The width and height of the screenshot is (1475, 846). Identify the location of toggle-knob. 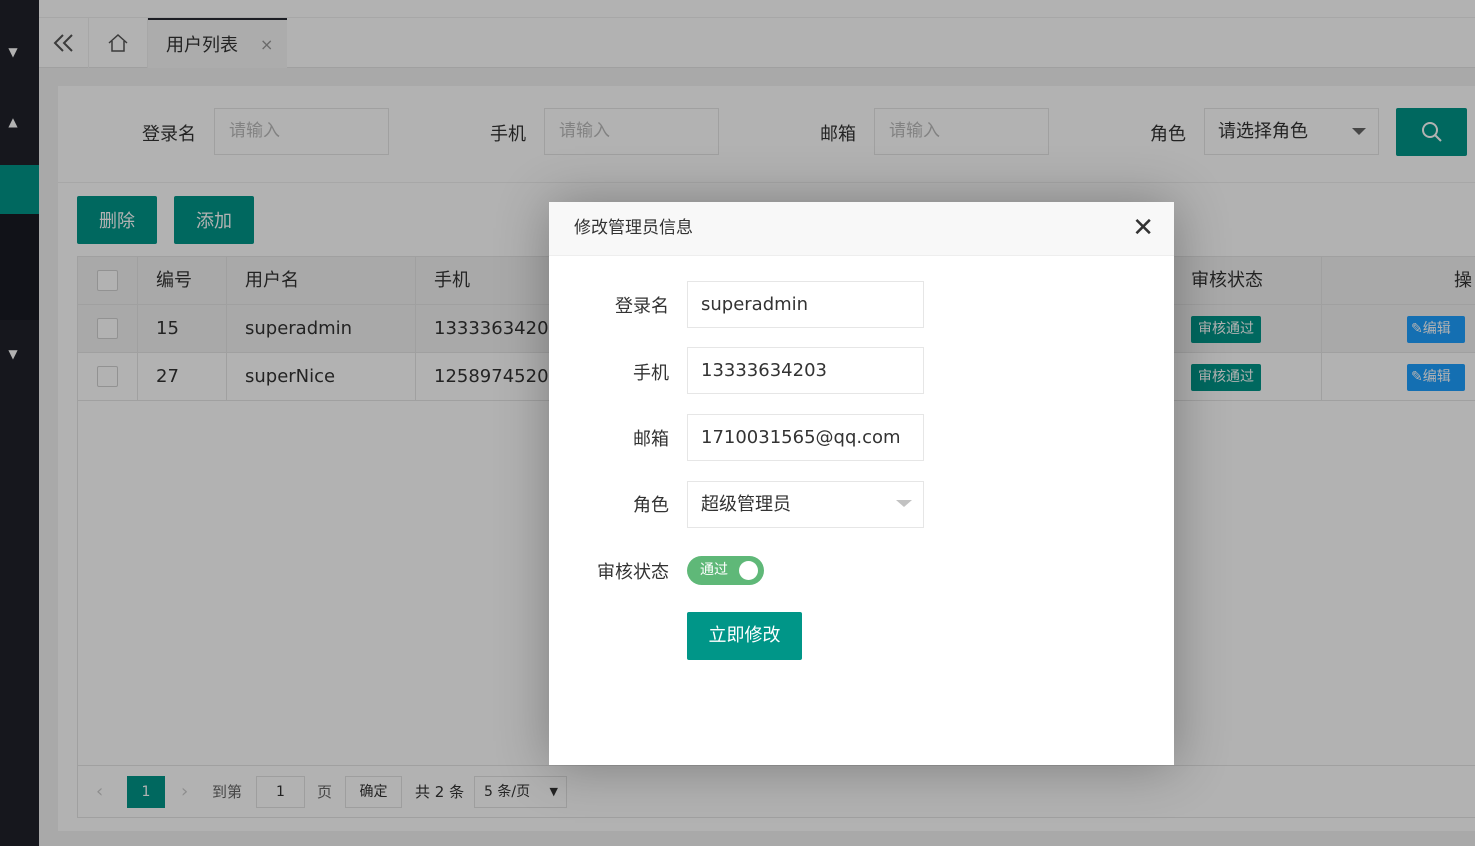
(748, 570).